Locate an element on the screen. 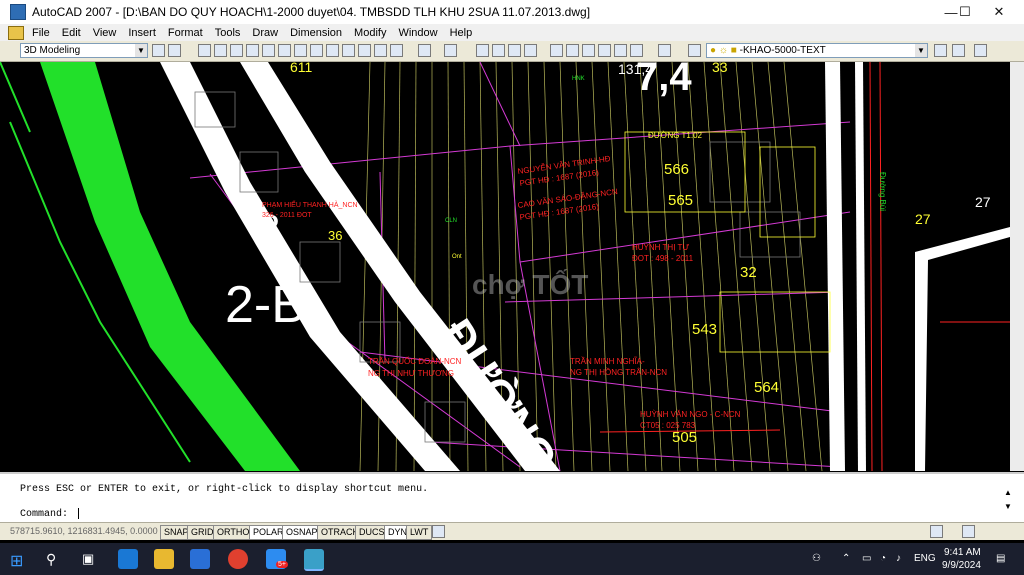  markup-icon is located at coordinates (620, 50).